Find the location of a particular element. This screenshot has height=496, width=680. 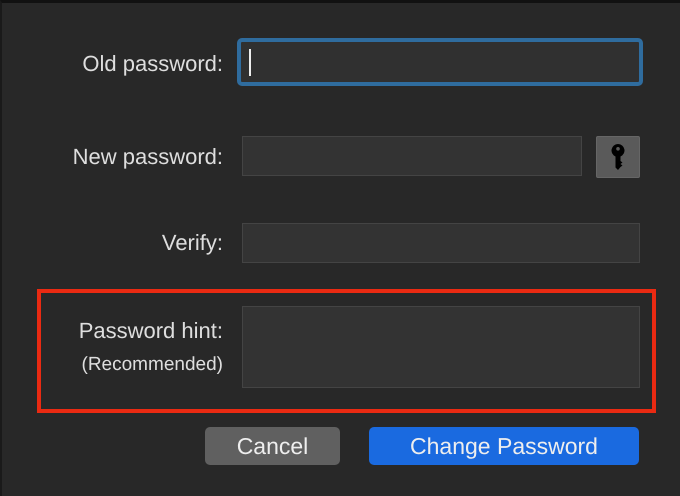

key-icon is located at coordinates (618, 157).